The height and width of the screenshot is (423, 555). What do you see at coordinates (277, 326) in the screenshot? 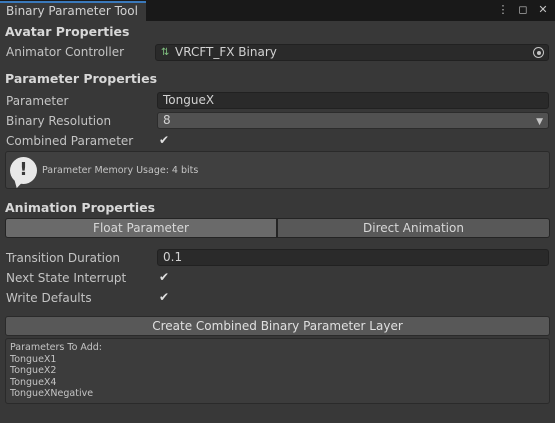
I see `create-layer-button: Create Combined Binary Parameter Layer` at bounding box center [277, 326].